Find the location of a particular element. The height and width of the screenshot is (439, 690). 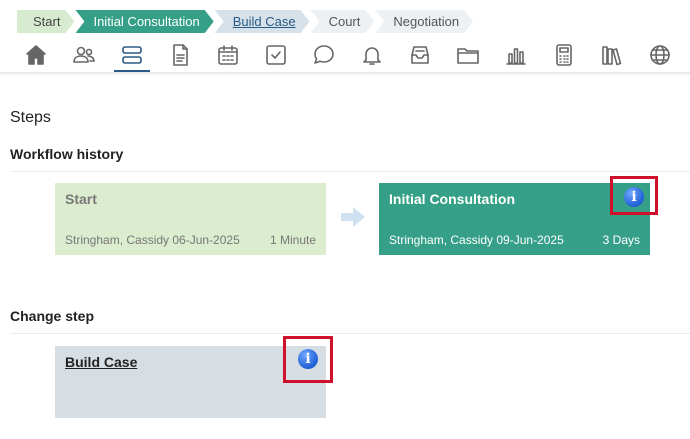

globe-icon is located at coordinates (660, 55).